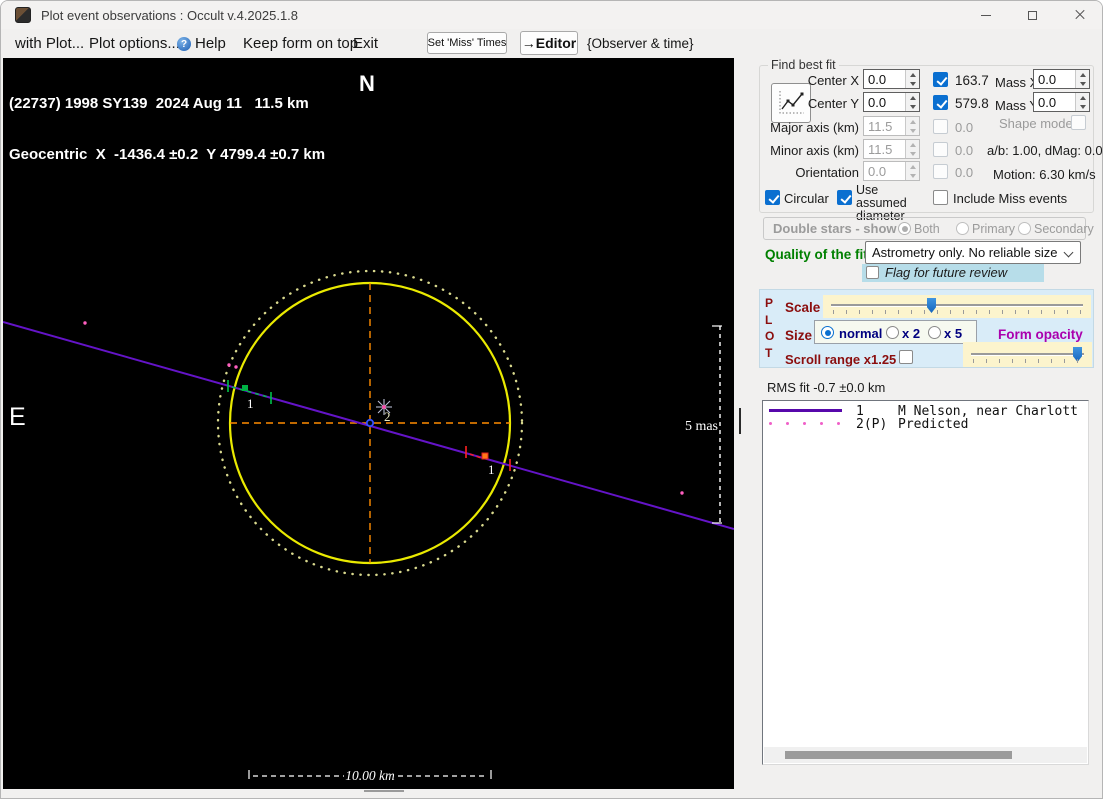  I want to click on center-x-up-icon, so click(912, 74).